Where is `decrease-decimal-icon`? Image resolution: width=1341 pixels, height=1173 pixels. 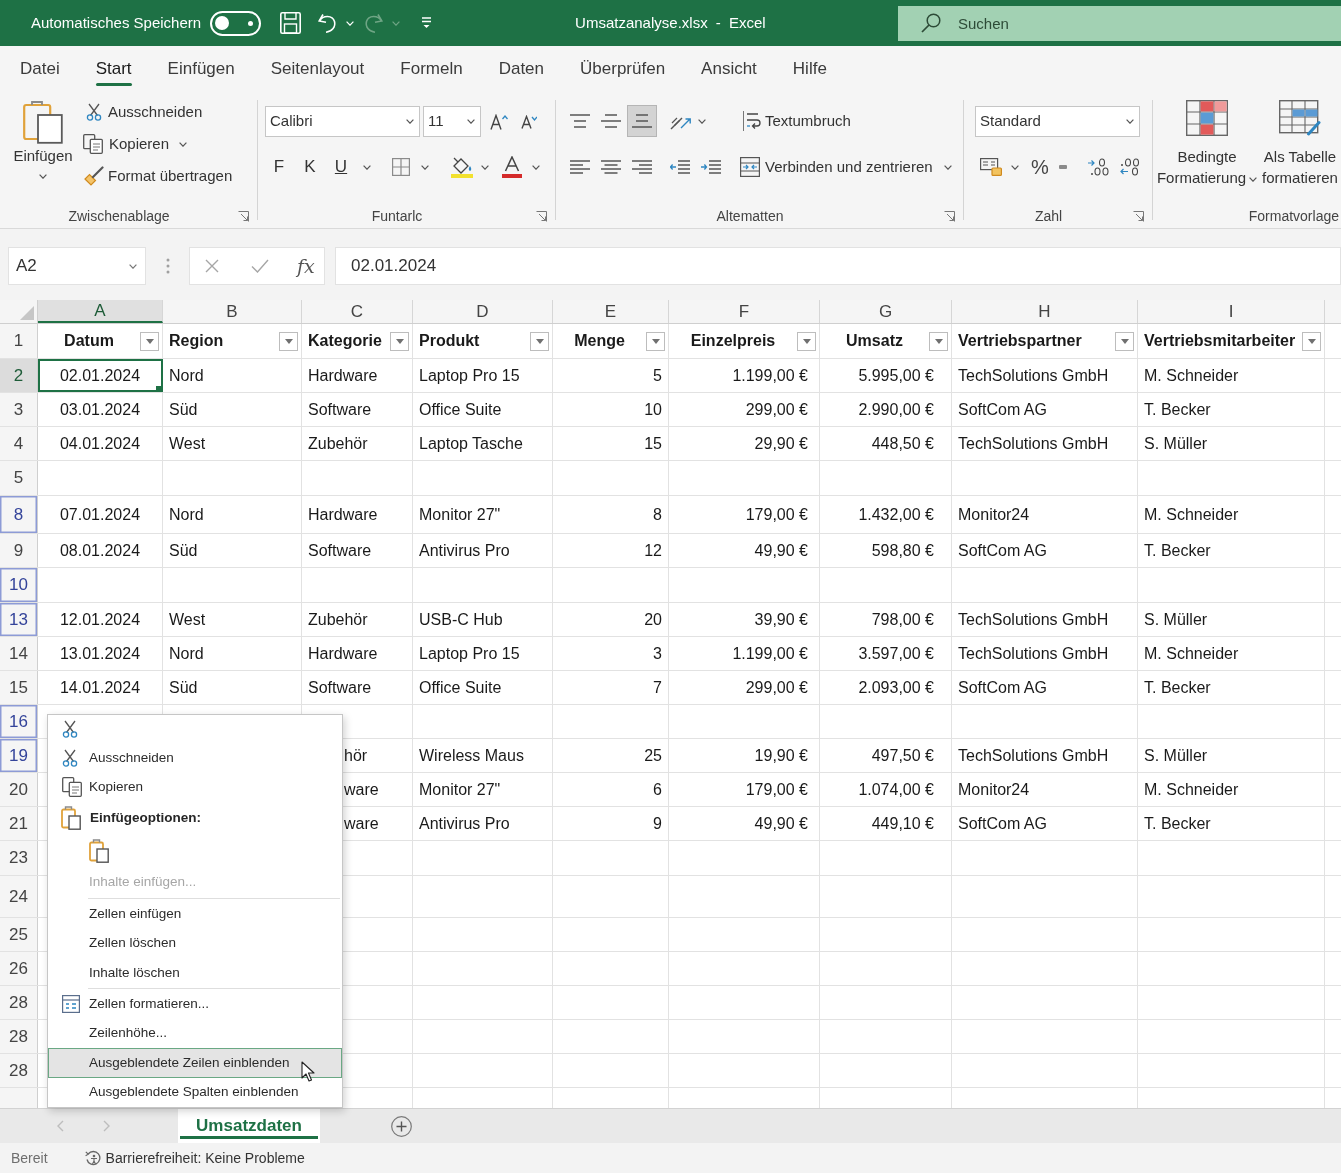 decrease-decimal-icon is located at coordinates (1129, 167).